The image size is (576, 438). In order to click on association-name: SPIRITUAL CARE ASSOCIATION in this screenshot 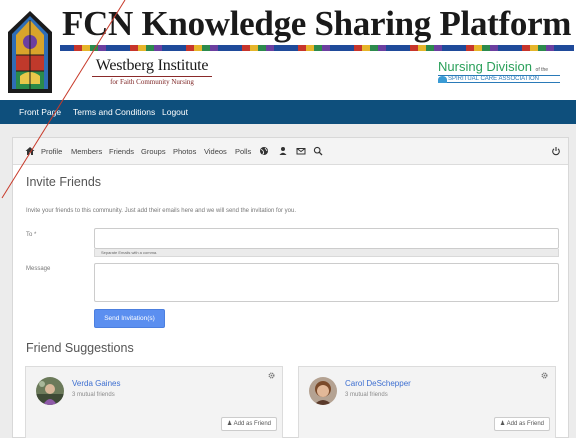, I will do `click(494, 79)`.